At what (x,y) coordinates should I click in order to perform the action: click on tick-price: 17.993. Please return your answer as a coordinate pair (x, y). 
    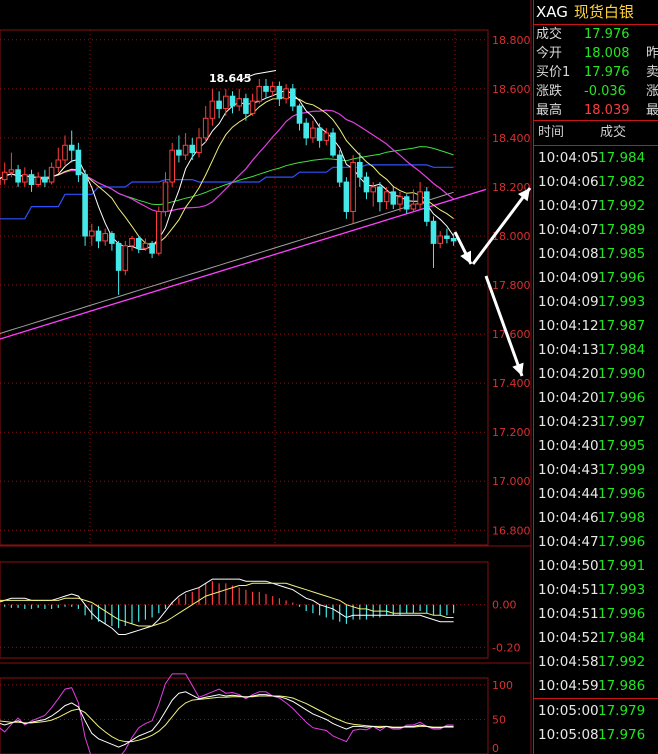
    Looking at the image, I should click on (622, 590).